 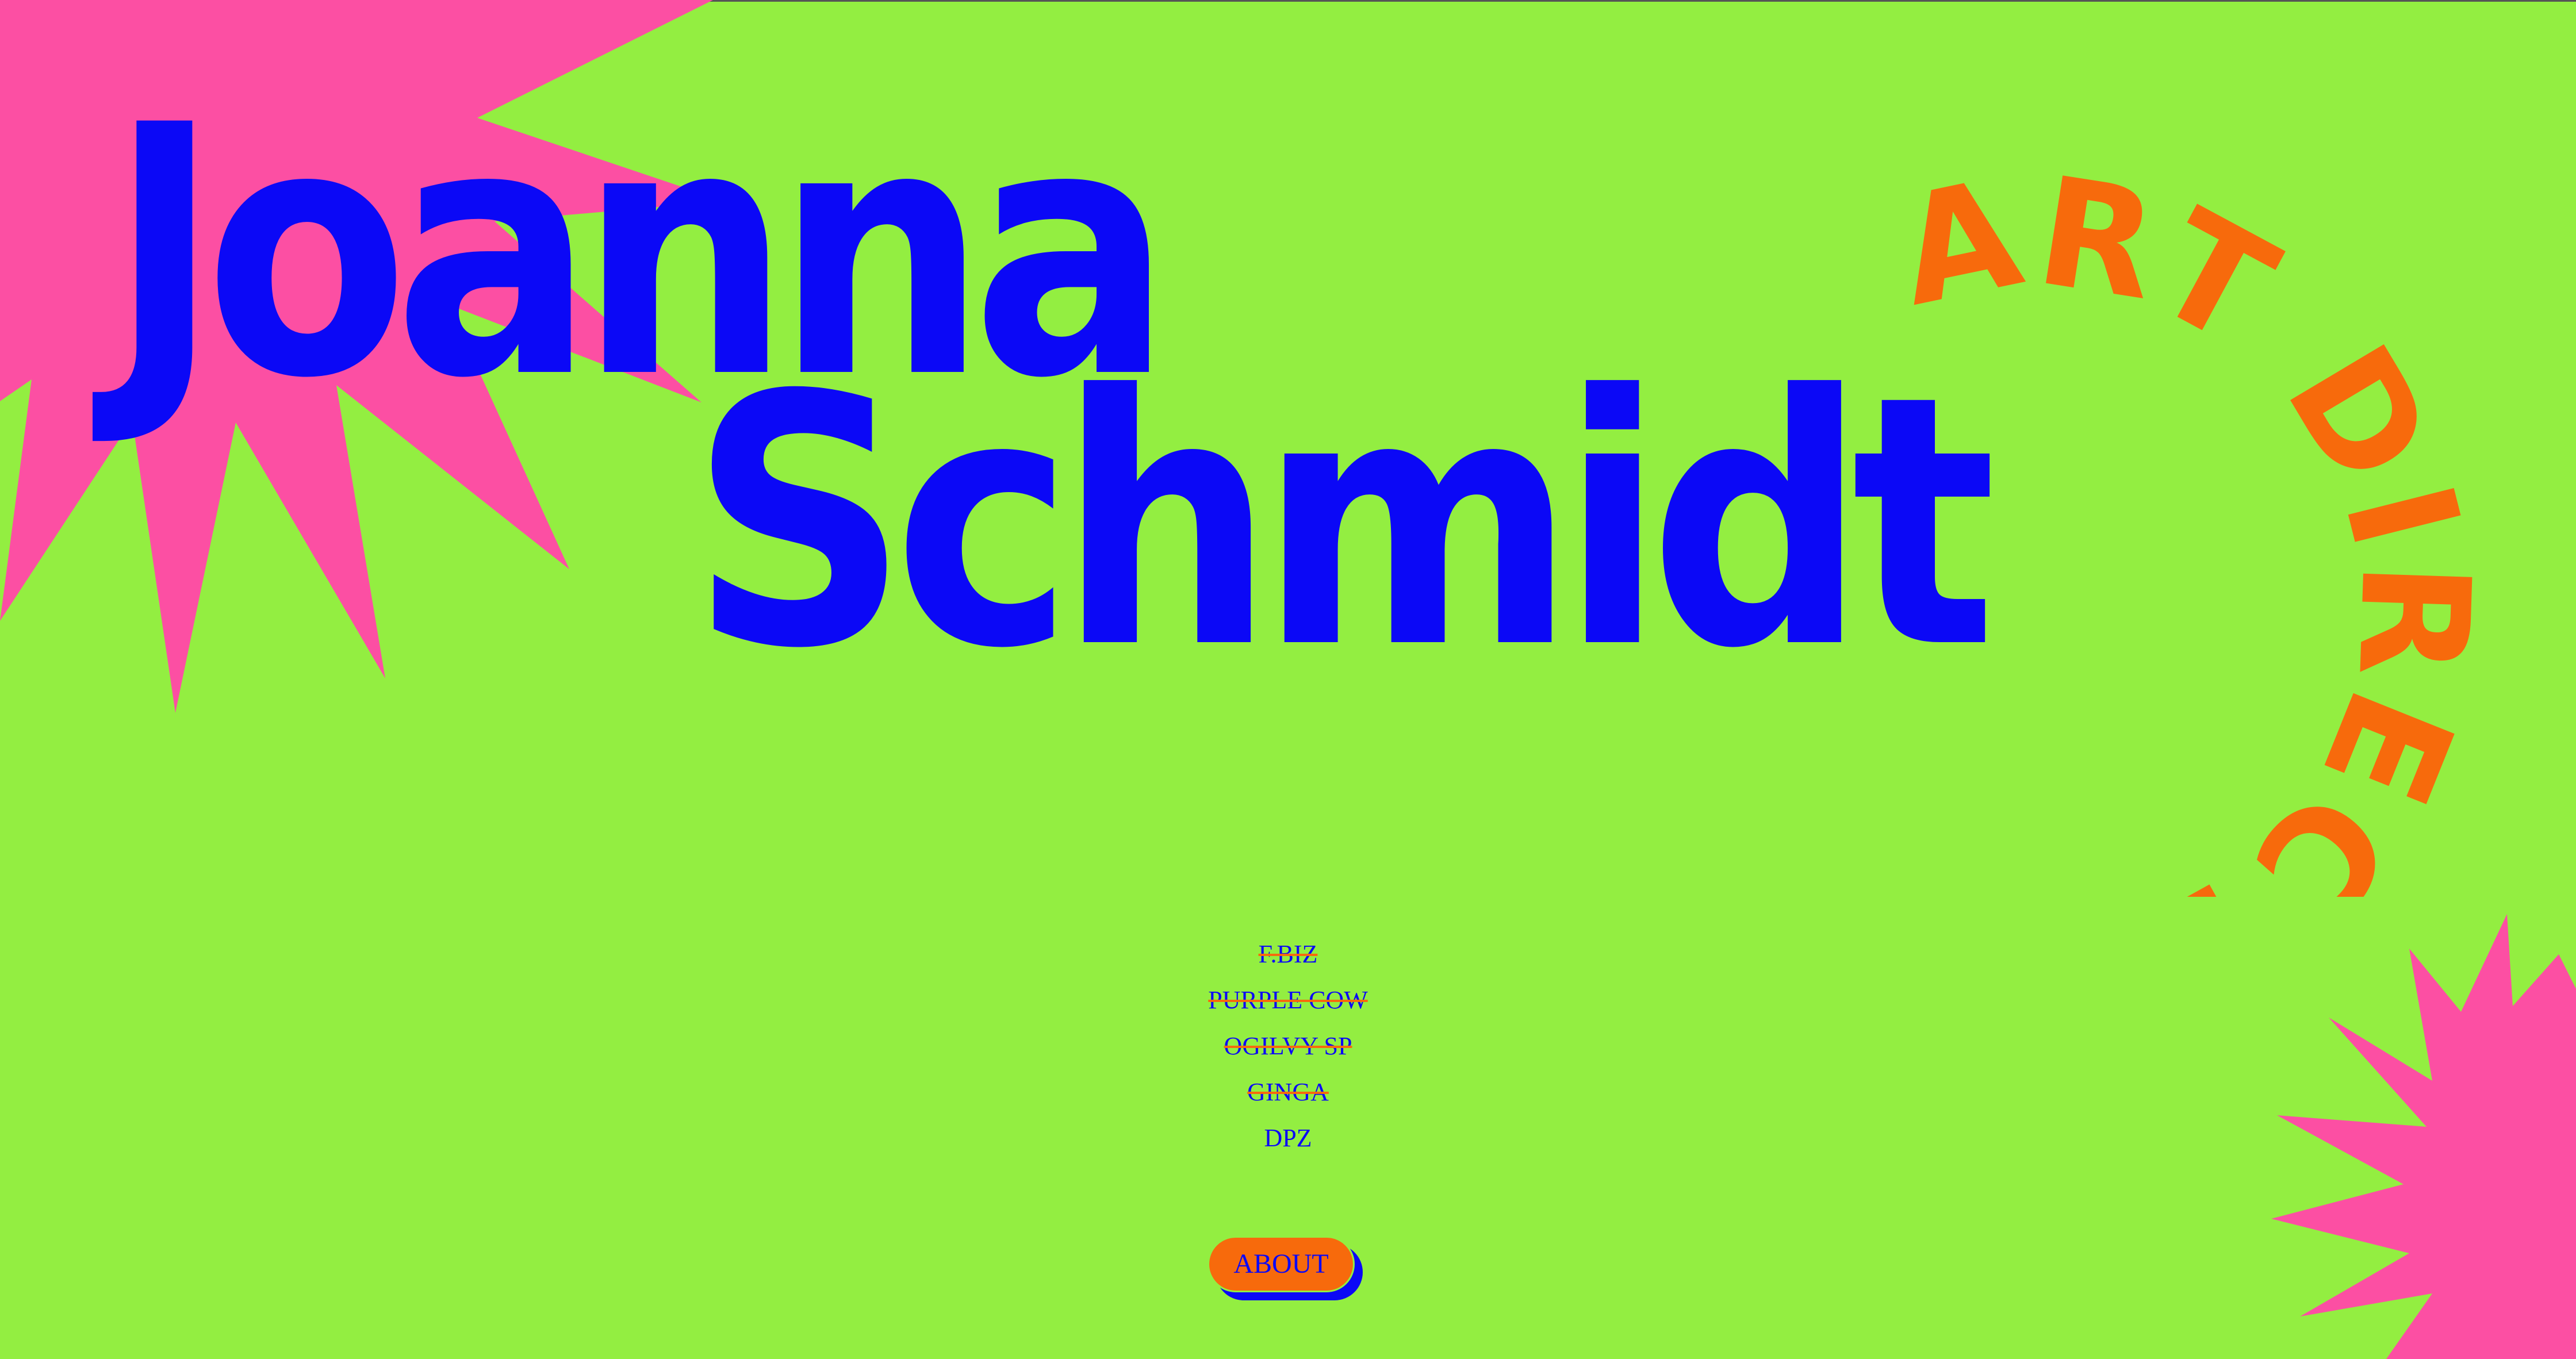 I want to click on agency-ginga: GINGA, so click(x=1288, y=1092).